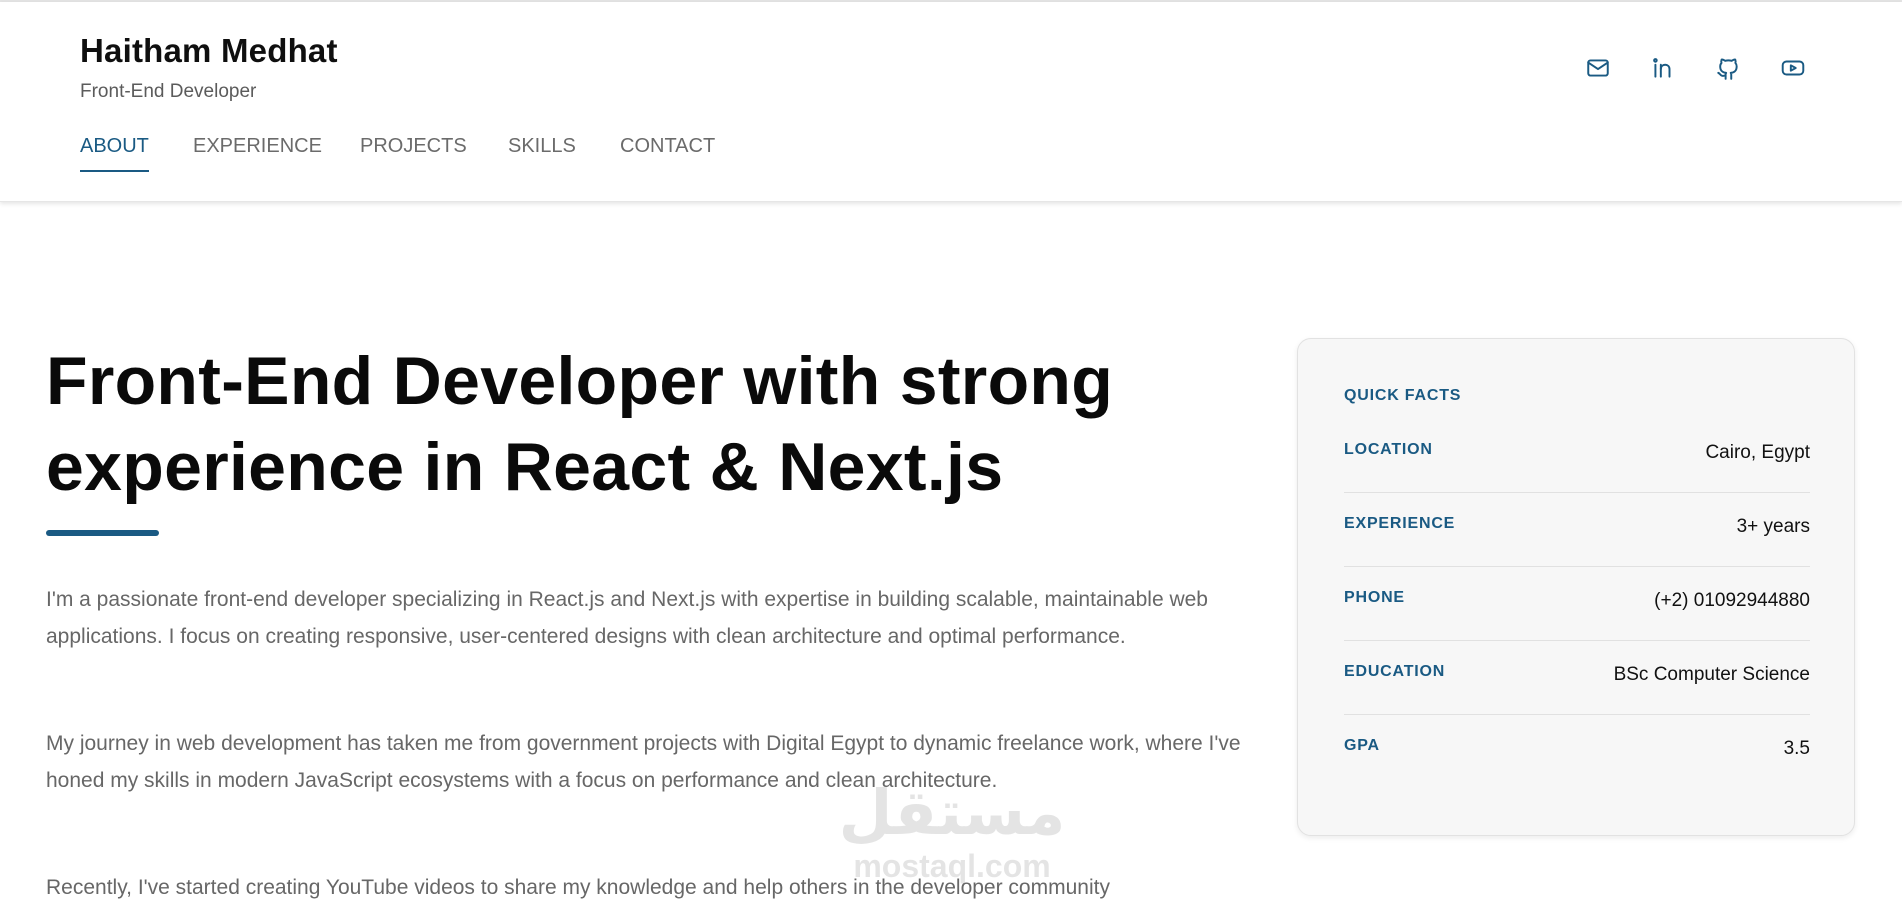 This screenshot has width=1902, height=905. Describe the element at coordinates (1403, 395) in the screenshot. I see `quick-facts-title: QUICK FACTS` at that location.